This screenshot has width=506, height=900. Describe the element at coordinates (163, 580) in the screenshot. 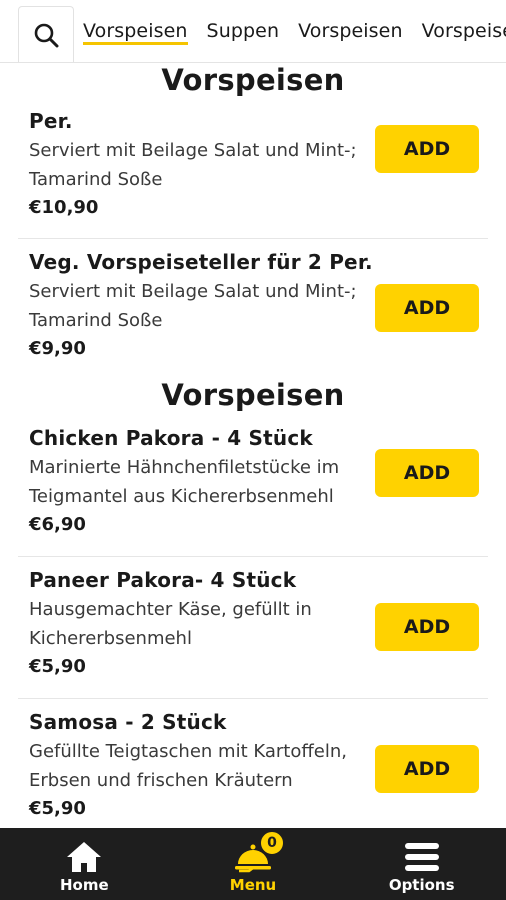

I see `item-name: Paneer Pakora- 4 Stück` at that location.